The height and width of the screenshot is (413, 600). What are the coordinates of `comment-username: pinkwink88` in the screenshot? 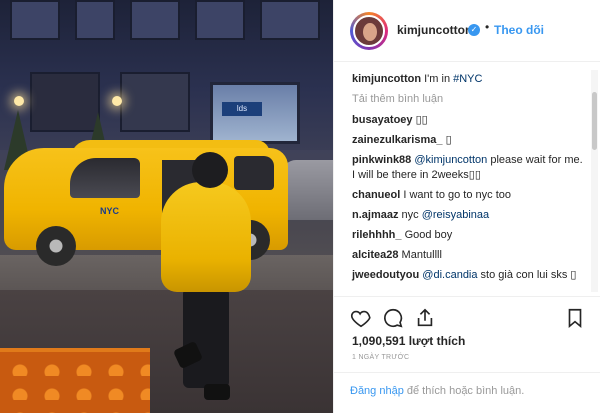 It's located at (381, 160).